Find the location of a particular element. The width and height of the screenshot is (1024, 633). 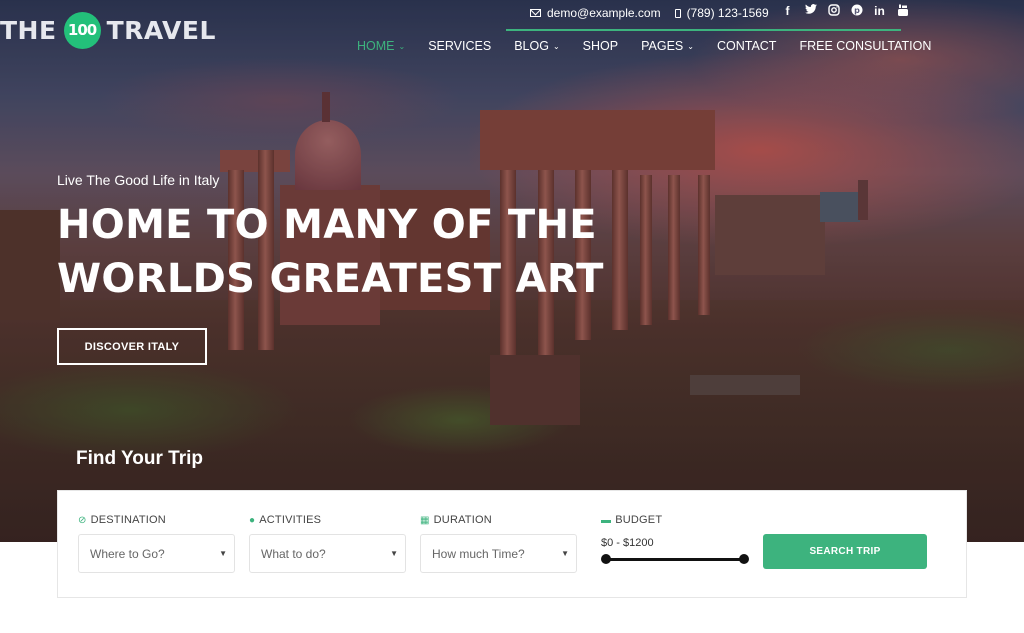

budget-range-slider is located at coordinates (675, 559).